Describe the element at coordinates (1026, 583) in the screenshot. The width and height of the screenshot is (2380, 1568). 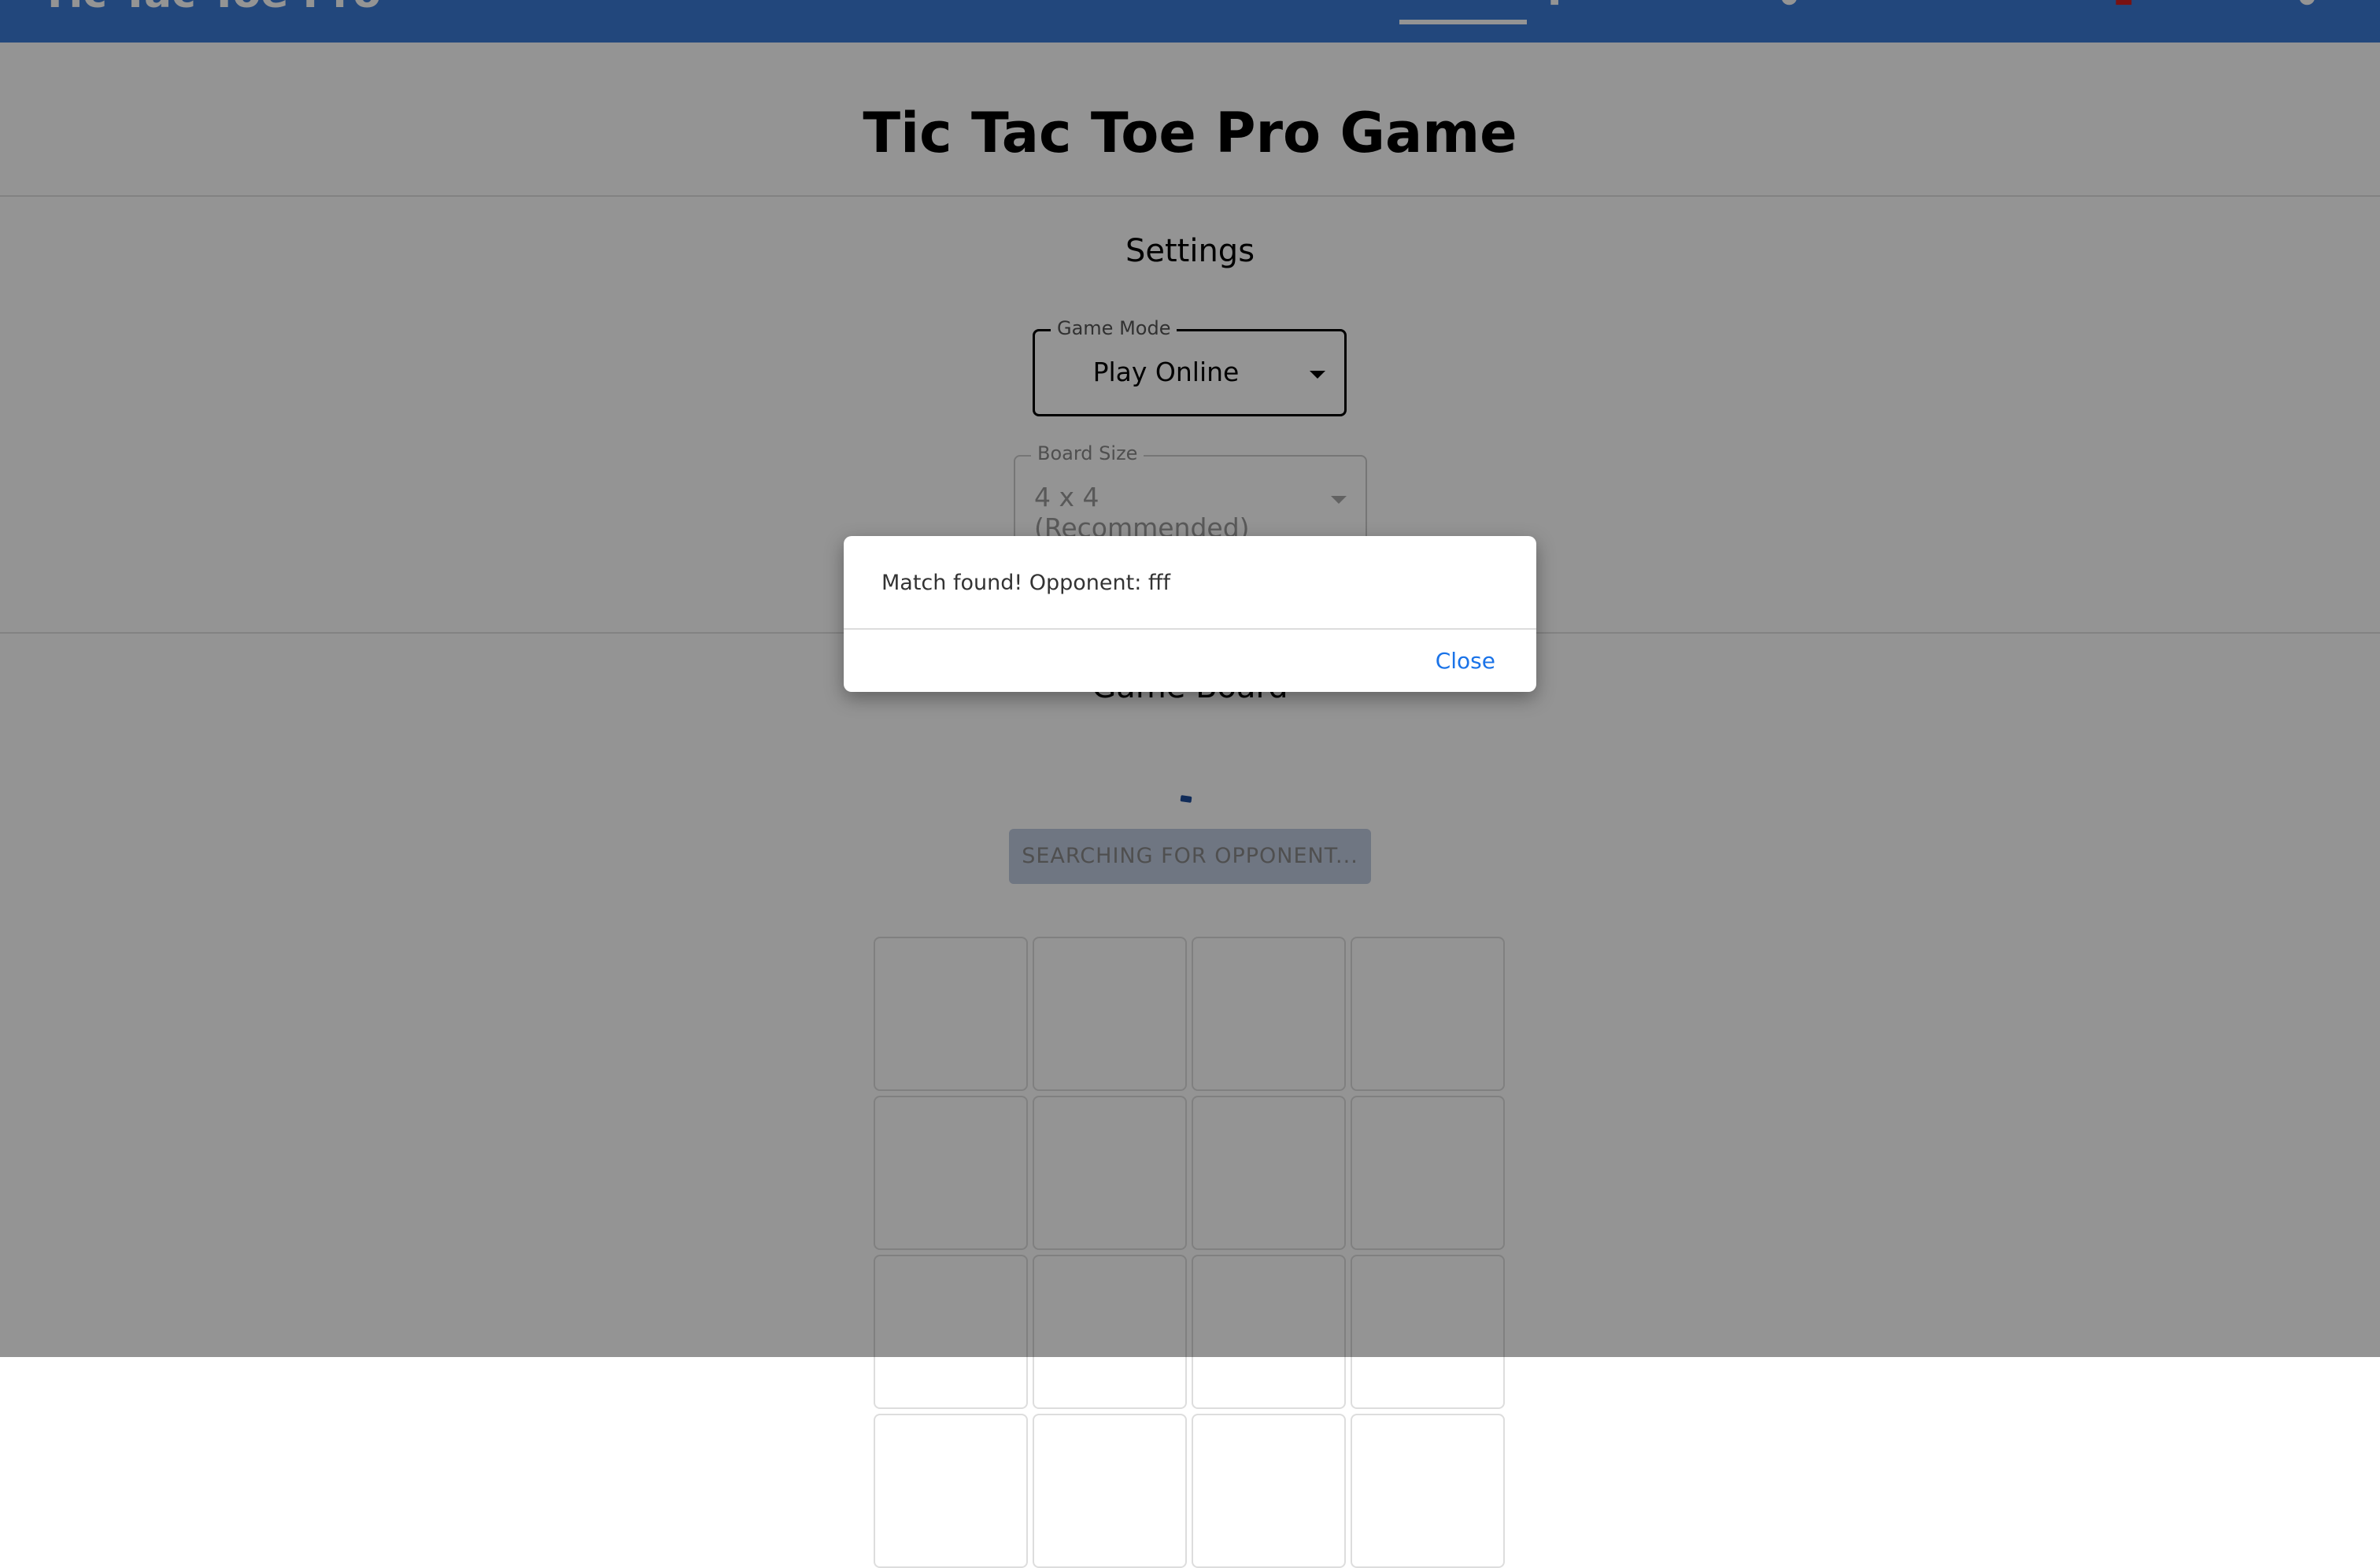
I see `dialog-message: Match found! Opponent: fff` at that location.